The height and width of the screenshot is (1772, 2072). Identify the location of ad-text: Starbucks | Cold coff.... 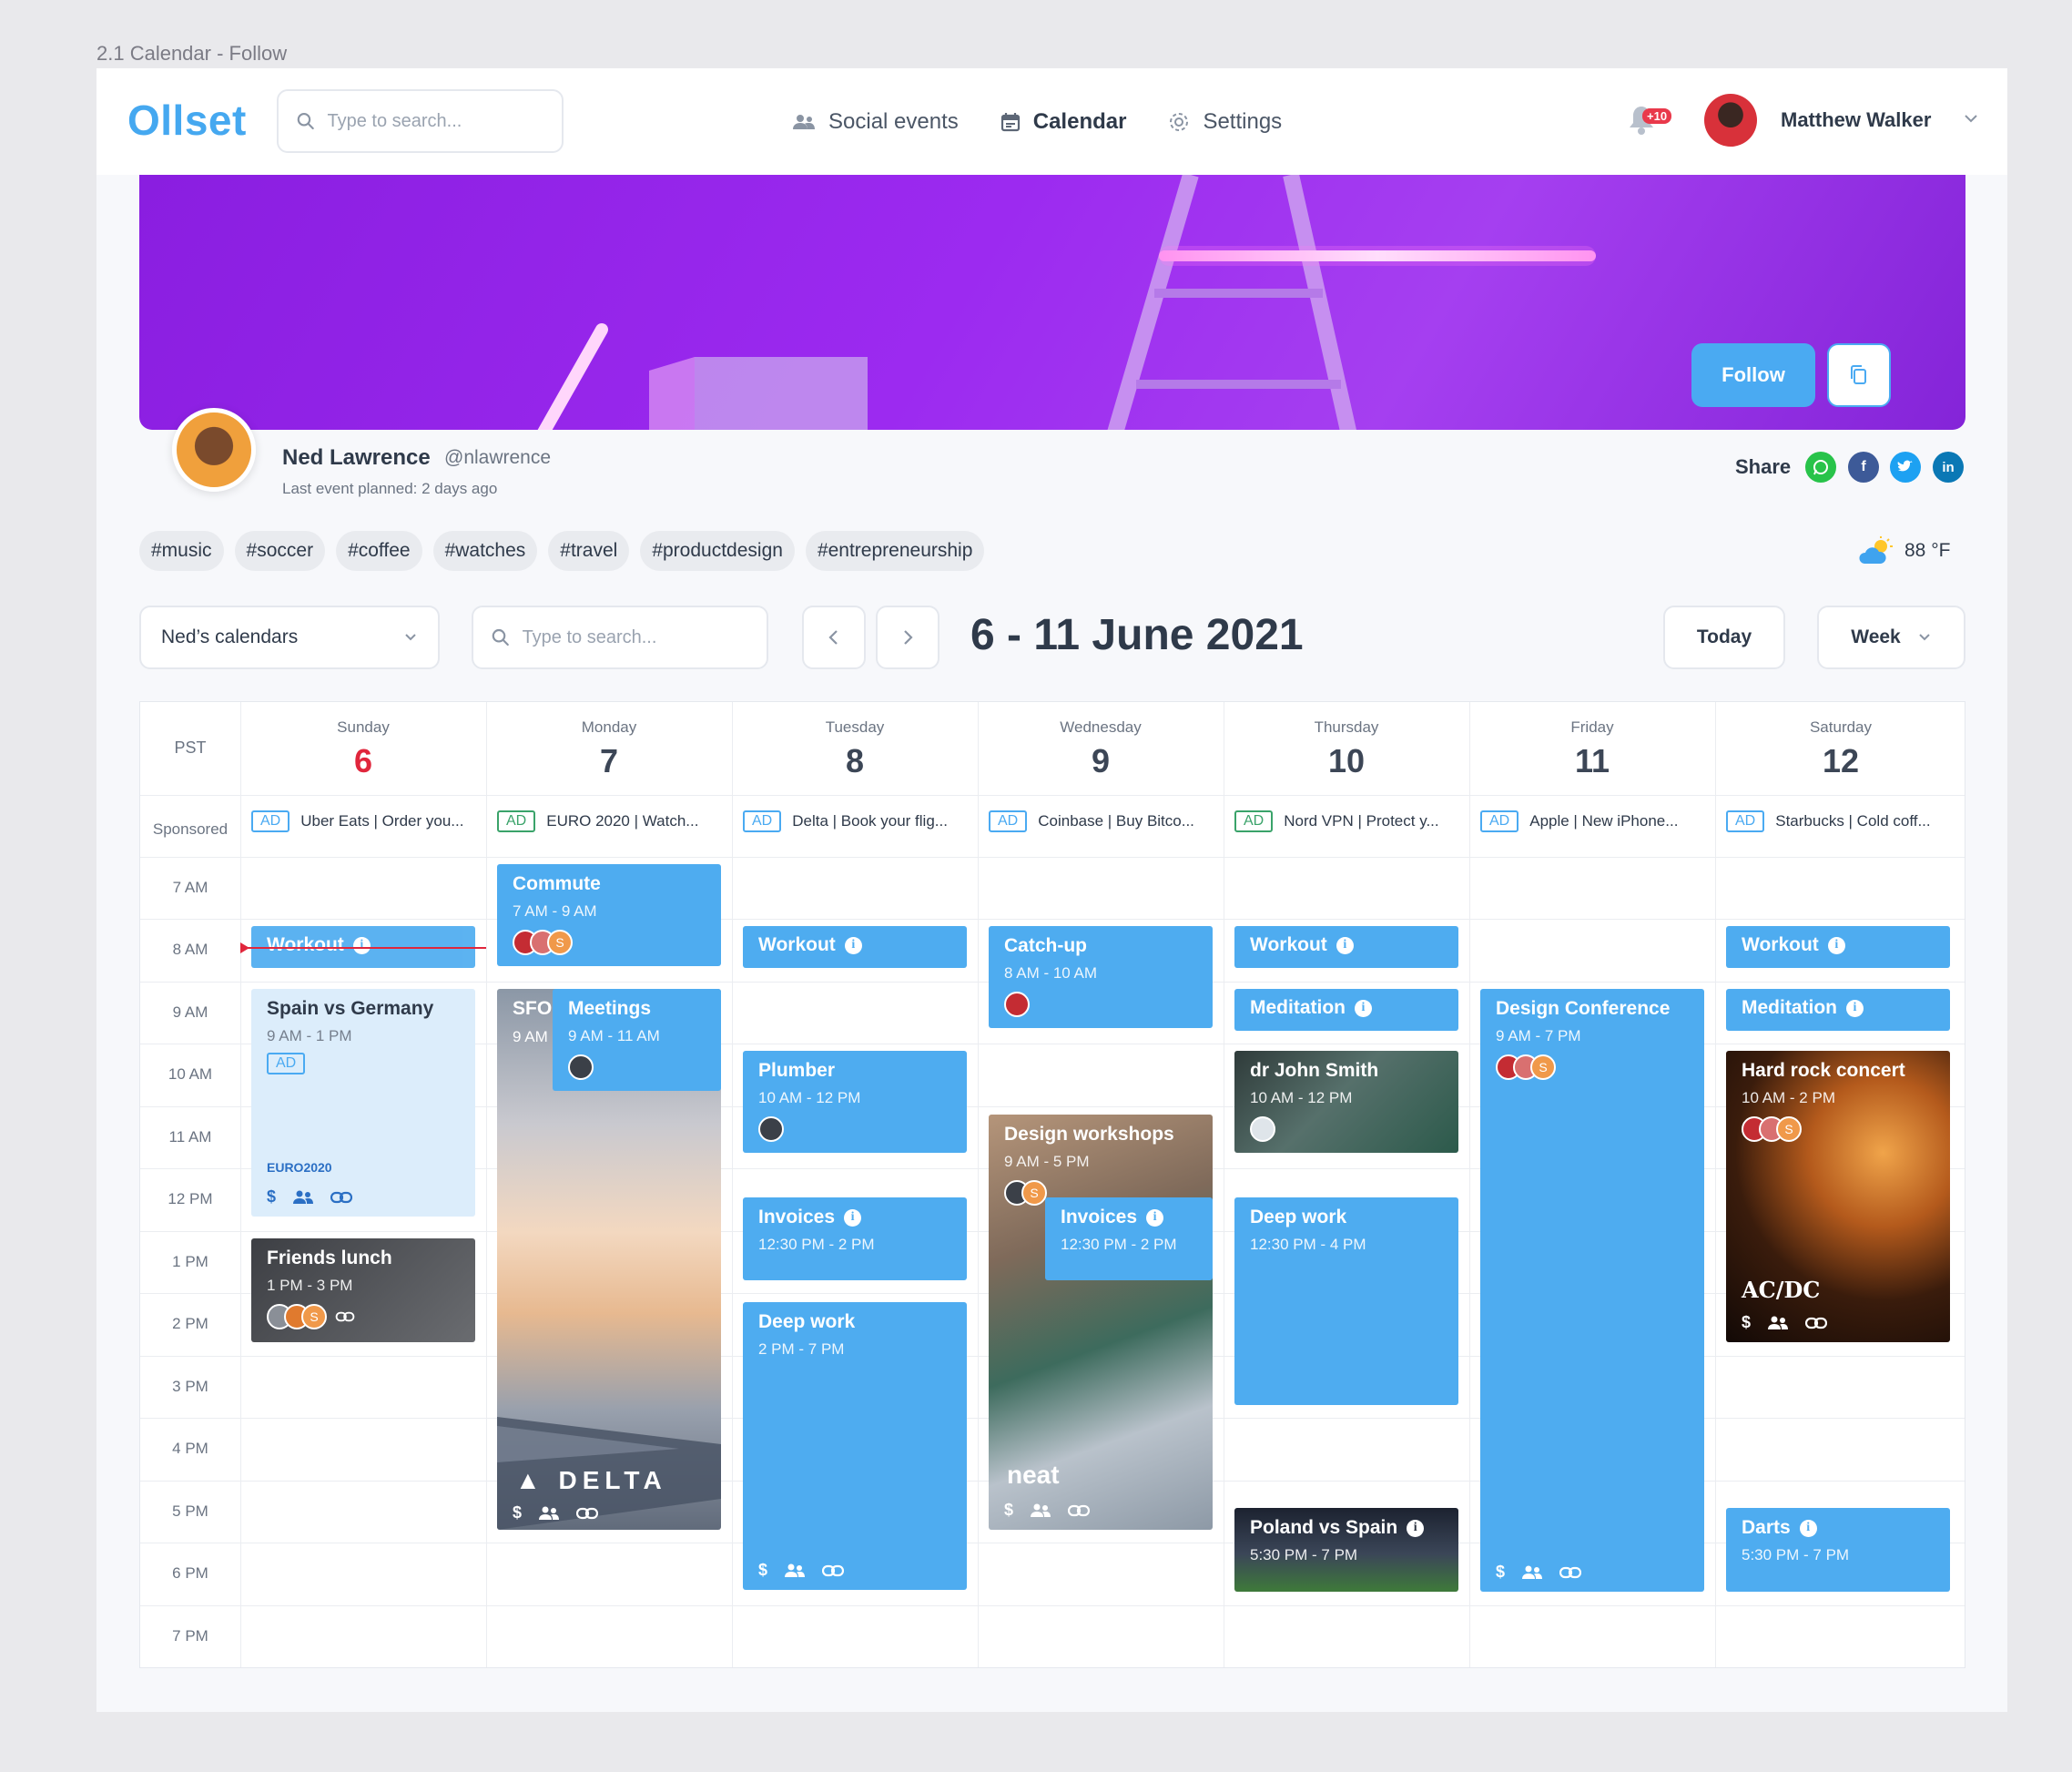
(1853, 821).